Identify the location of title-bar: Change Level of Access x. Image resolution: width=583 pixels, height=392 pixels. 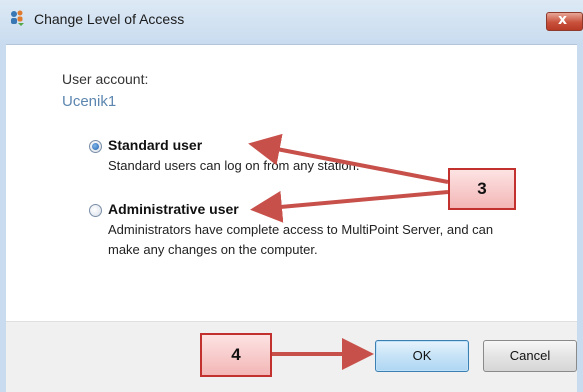
(291, 22).